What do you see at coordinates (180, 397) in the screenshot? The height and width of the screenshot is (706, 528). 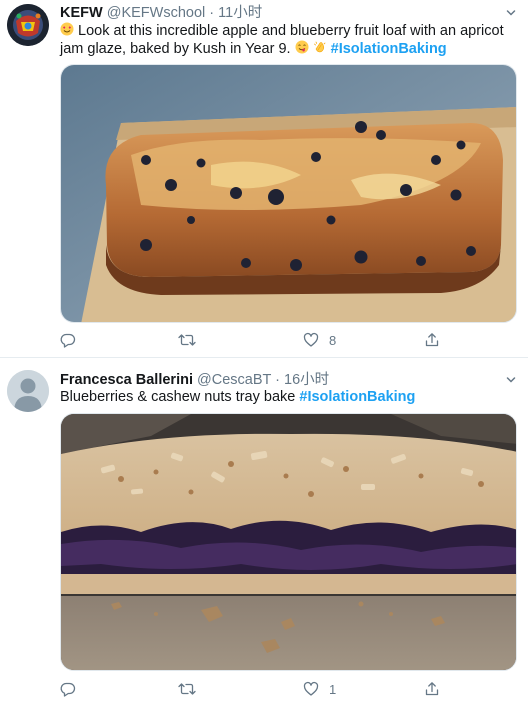 I see `tweet-text-body: Blueberries & cashew nuts tray bake` at bounding box center [180, 397].